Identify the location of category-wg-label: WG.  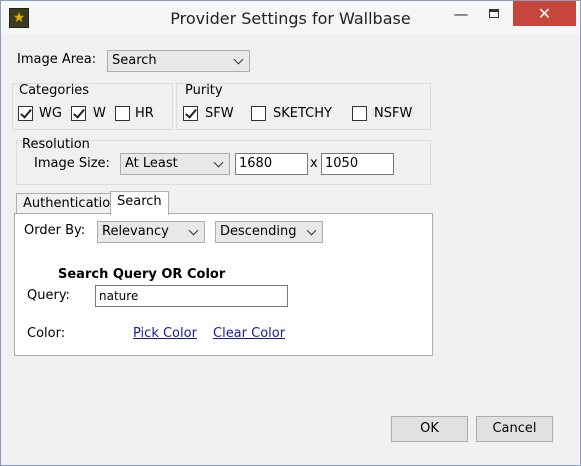
(50, 113).